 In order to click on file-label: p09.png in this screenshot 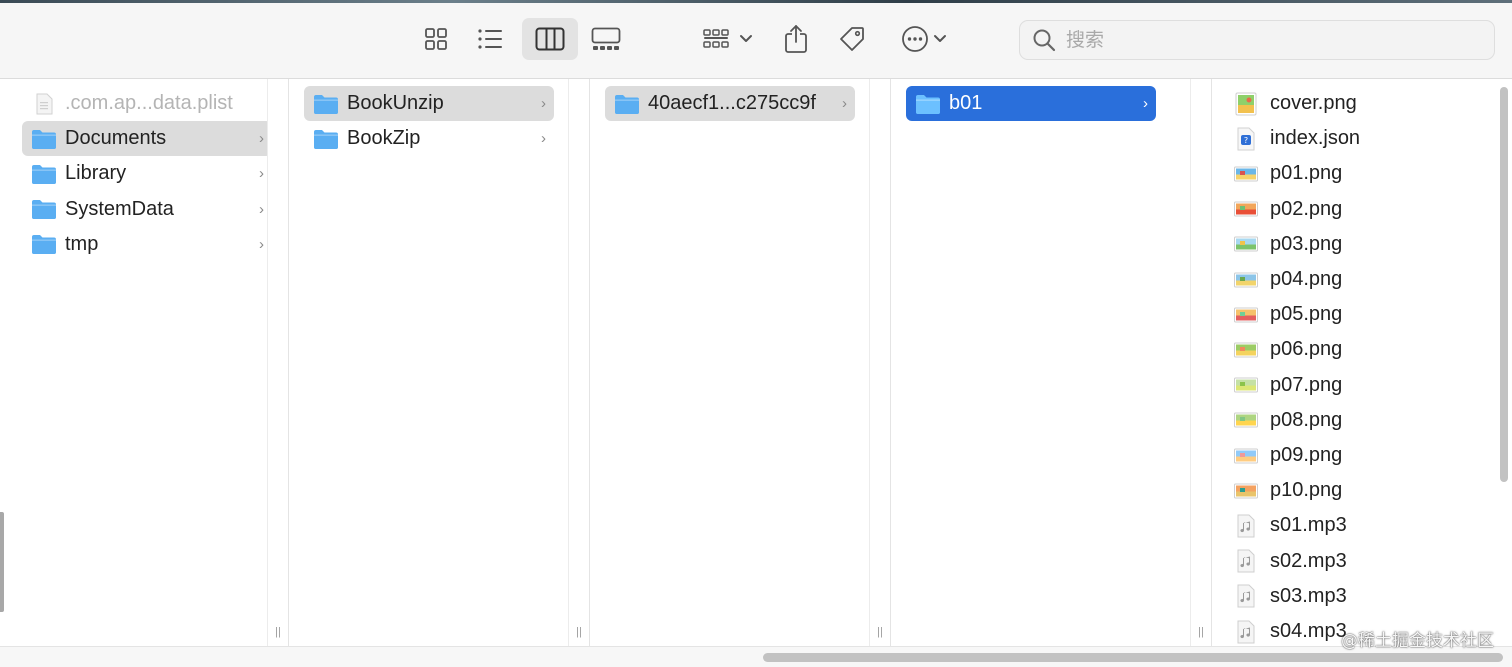, I will do `click(1306, 455)`.